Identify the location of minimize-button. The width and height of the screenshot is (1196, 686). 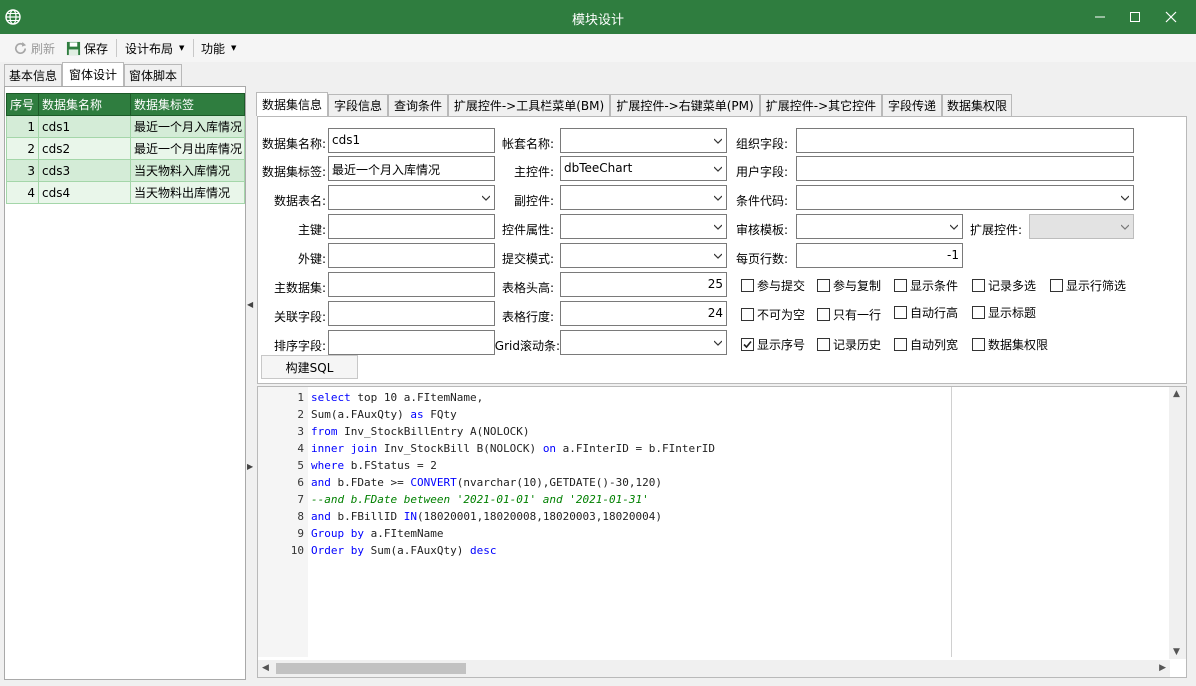
(1100, 17).